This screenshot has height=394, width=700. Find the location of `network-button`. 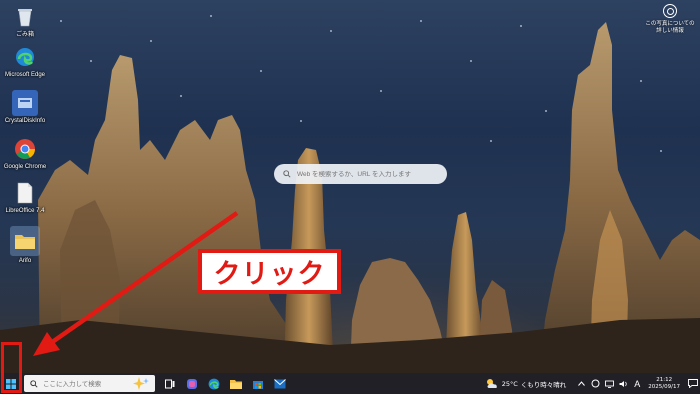

network-button is located at coordinates (609, 383).